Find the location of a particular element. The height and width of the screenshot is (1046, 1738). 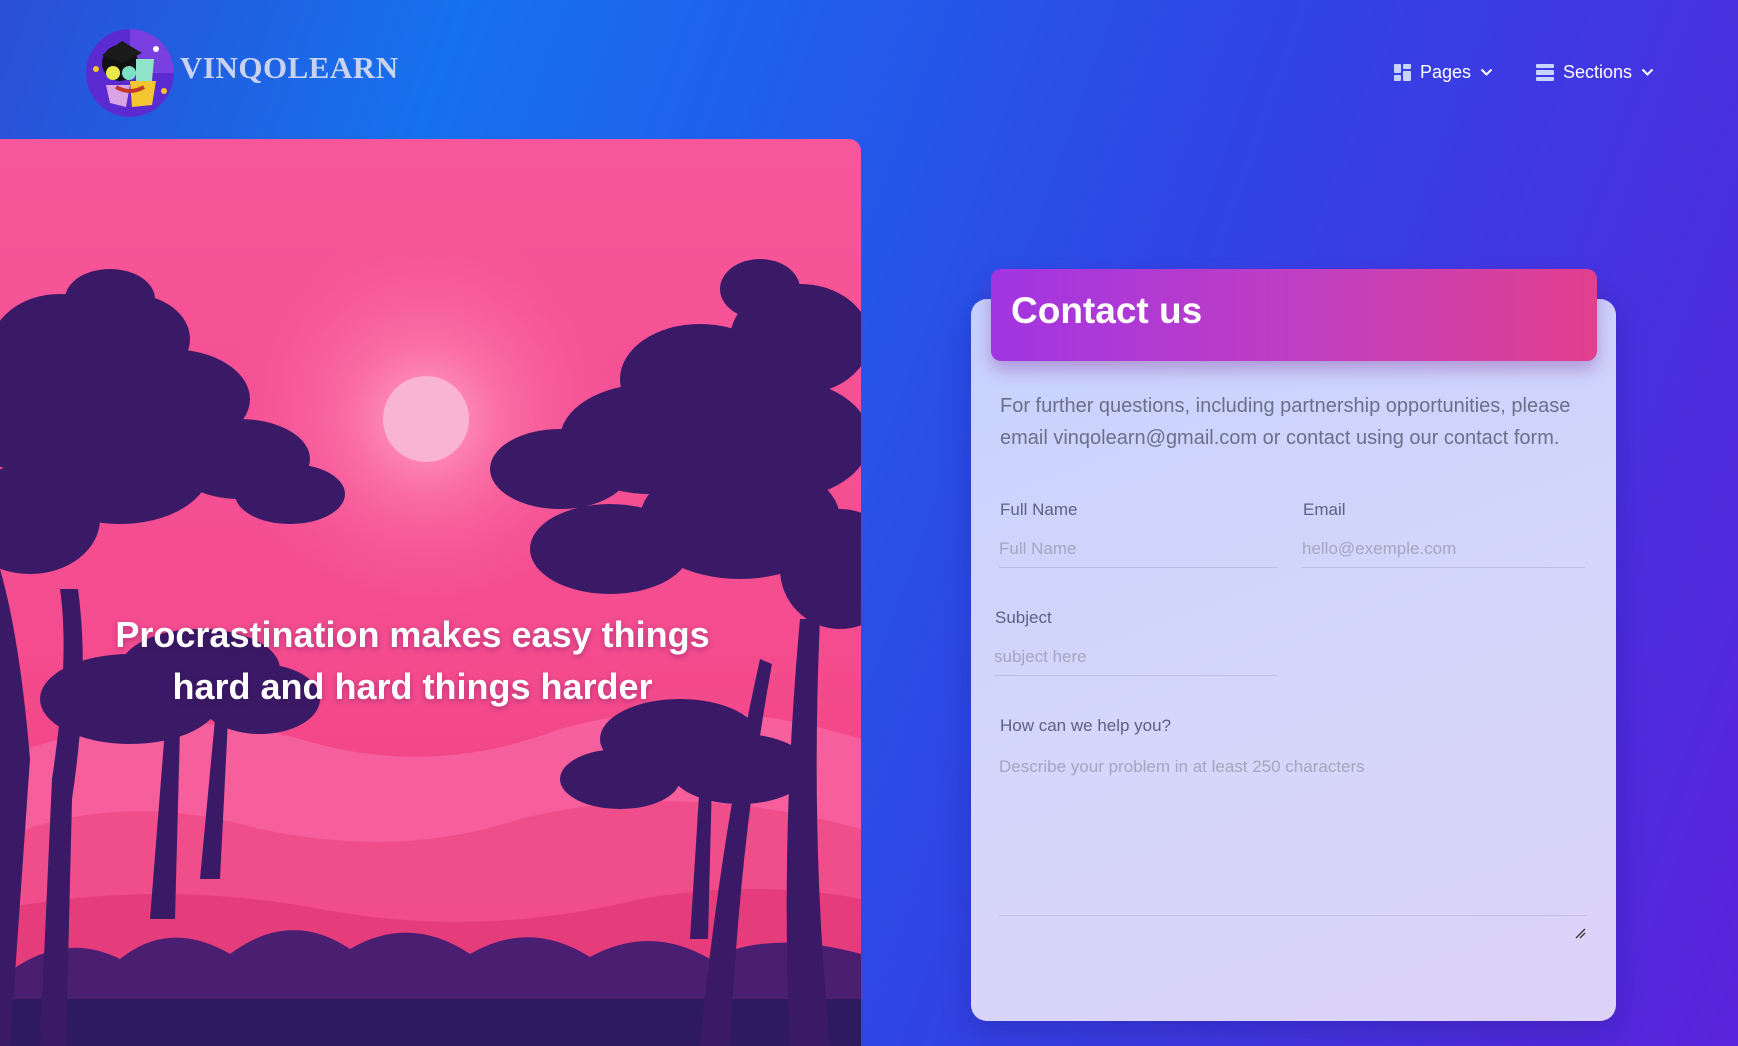

nav-pages-dropdown: Pages is located at coordinates (1443, 72).